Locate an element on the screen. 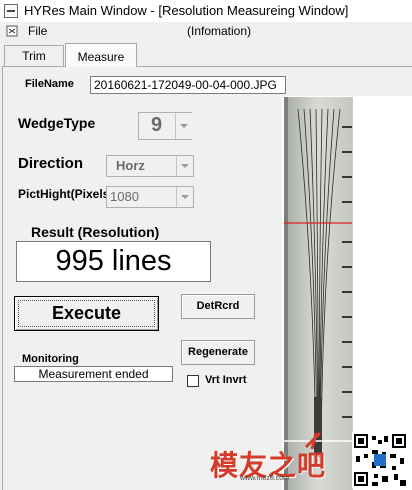 This screenshot has height=490, width=412. direction-value: Horz is located at coordinates (130, 165).